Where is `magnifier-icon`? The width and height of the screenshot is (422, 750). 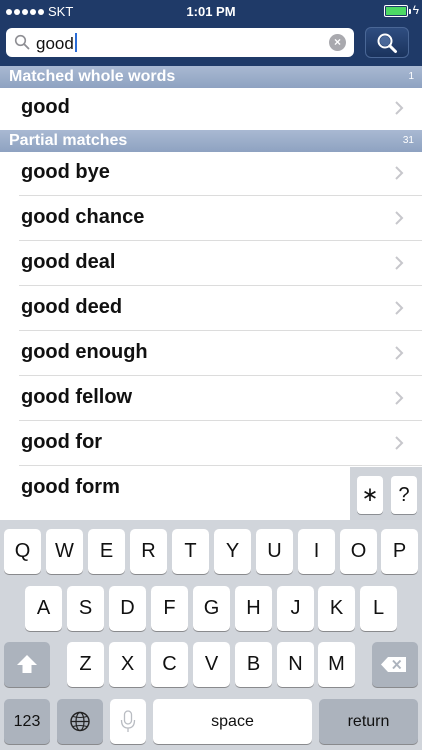 magnifier-icon is located at coordinates (22, 42).